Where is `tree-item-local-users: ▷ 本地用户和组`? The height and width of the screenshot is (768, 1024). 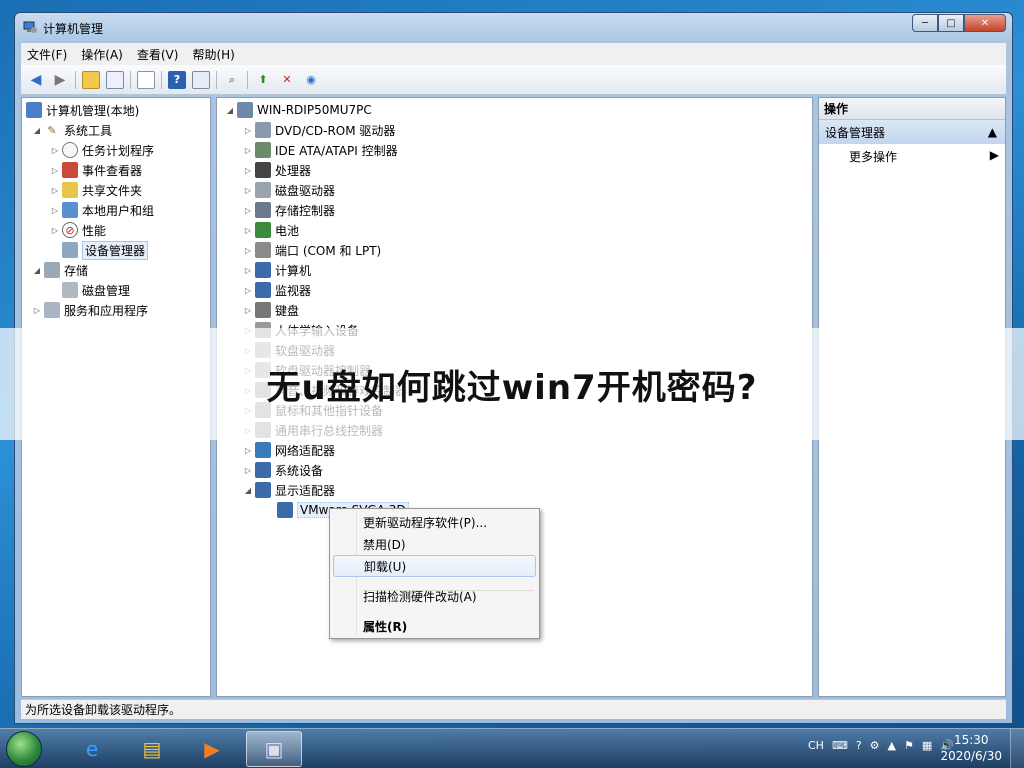
tree-item-local-users: ▷ 本地用户和组 is located at coordinates (102, 210).